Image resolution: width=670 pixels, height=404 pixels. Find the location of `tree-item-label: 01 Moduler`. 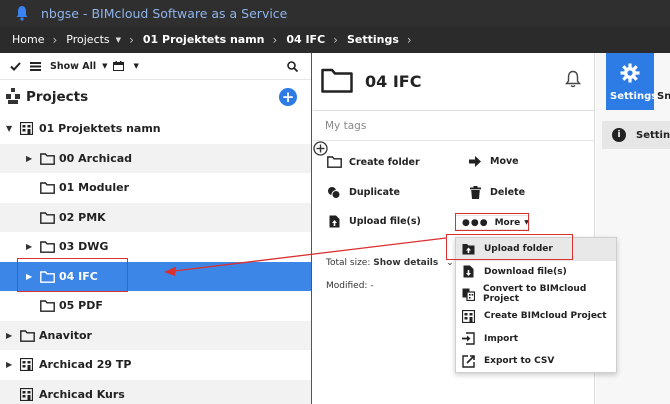

tree-item-label: 01 Moduler is located at coordinates (94, 188).